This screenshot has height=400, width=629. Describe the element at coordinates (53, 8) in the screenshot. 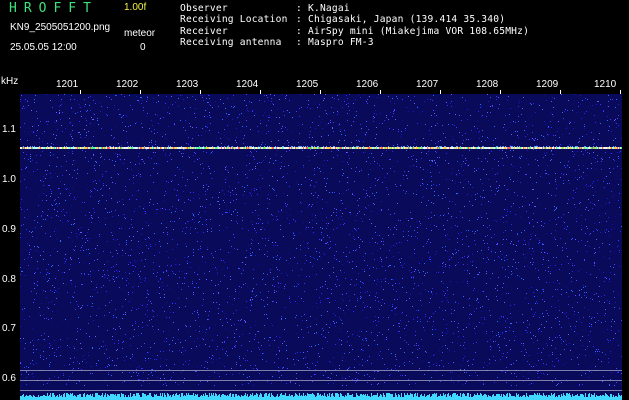

I see `app-title: HROFFT` at that location.